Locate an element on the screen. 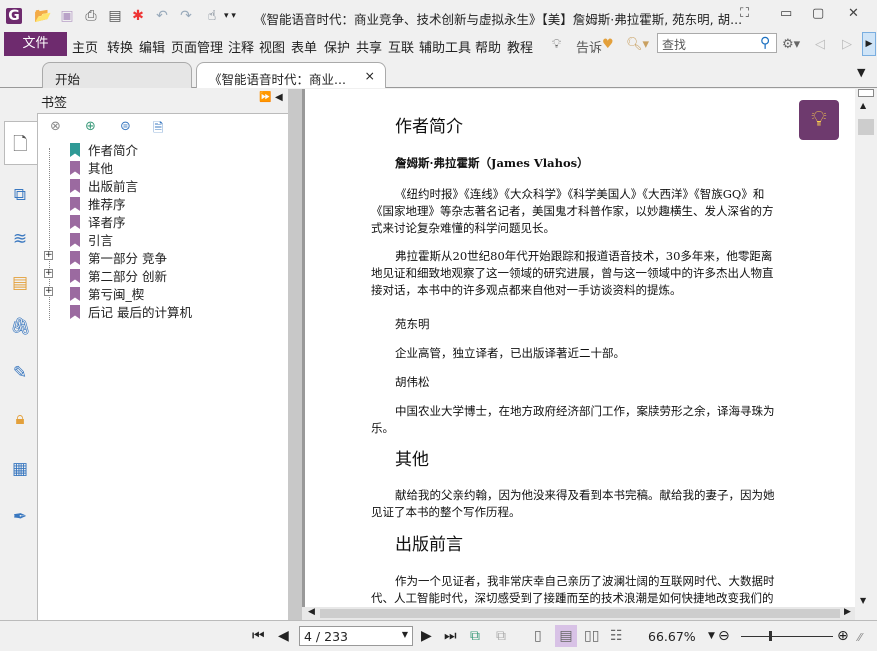 This screenshot has width=877, height=651. tabs-dropdown-icon: ▼ is located at coordinates (861, 72).